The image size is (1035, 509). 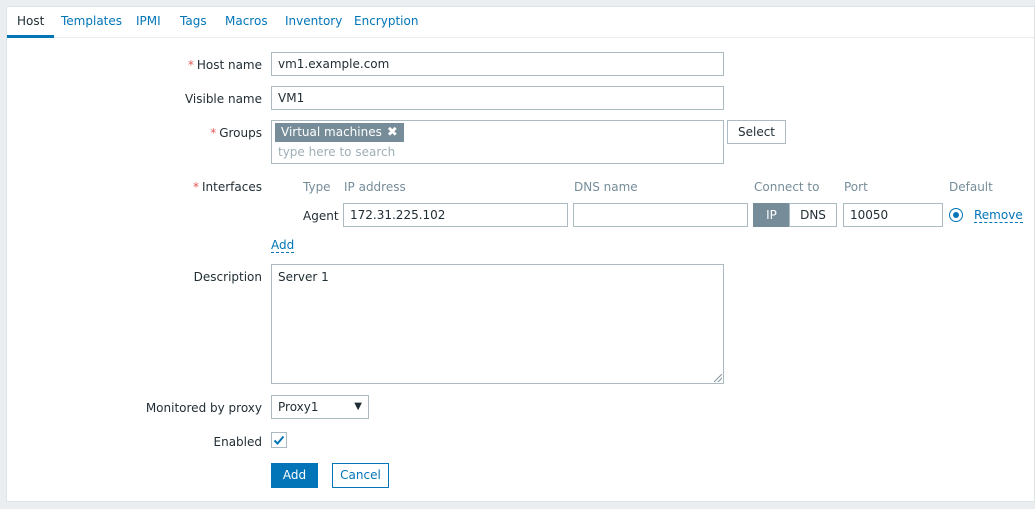 What do you see at coordinates (236, 133) in the screenshot?
I see `groups-label: * Groups` at bounding box center [236, 133].